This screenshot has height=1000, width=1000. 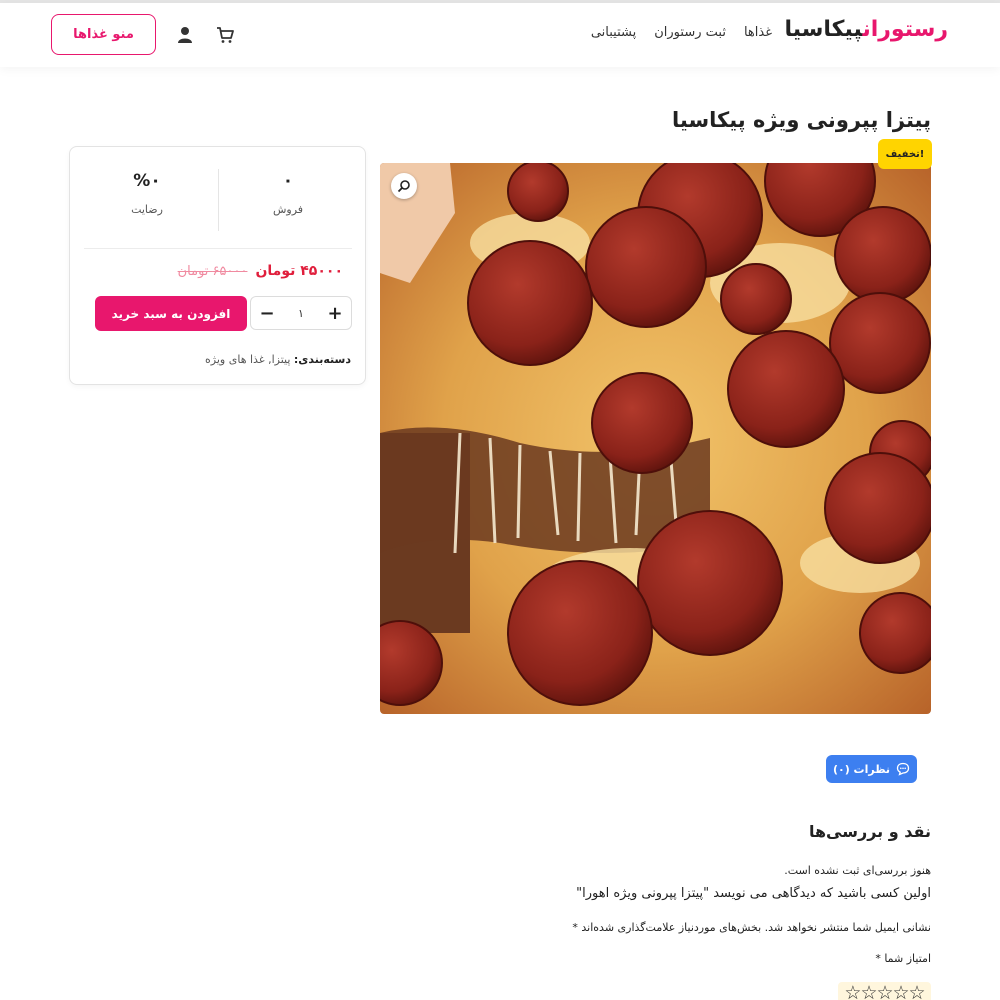 I want to click on rating-label: امتیاز شما *, so click(x=903, y=958).